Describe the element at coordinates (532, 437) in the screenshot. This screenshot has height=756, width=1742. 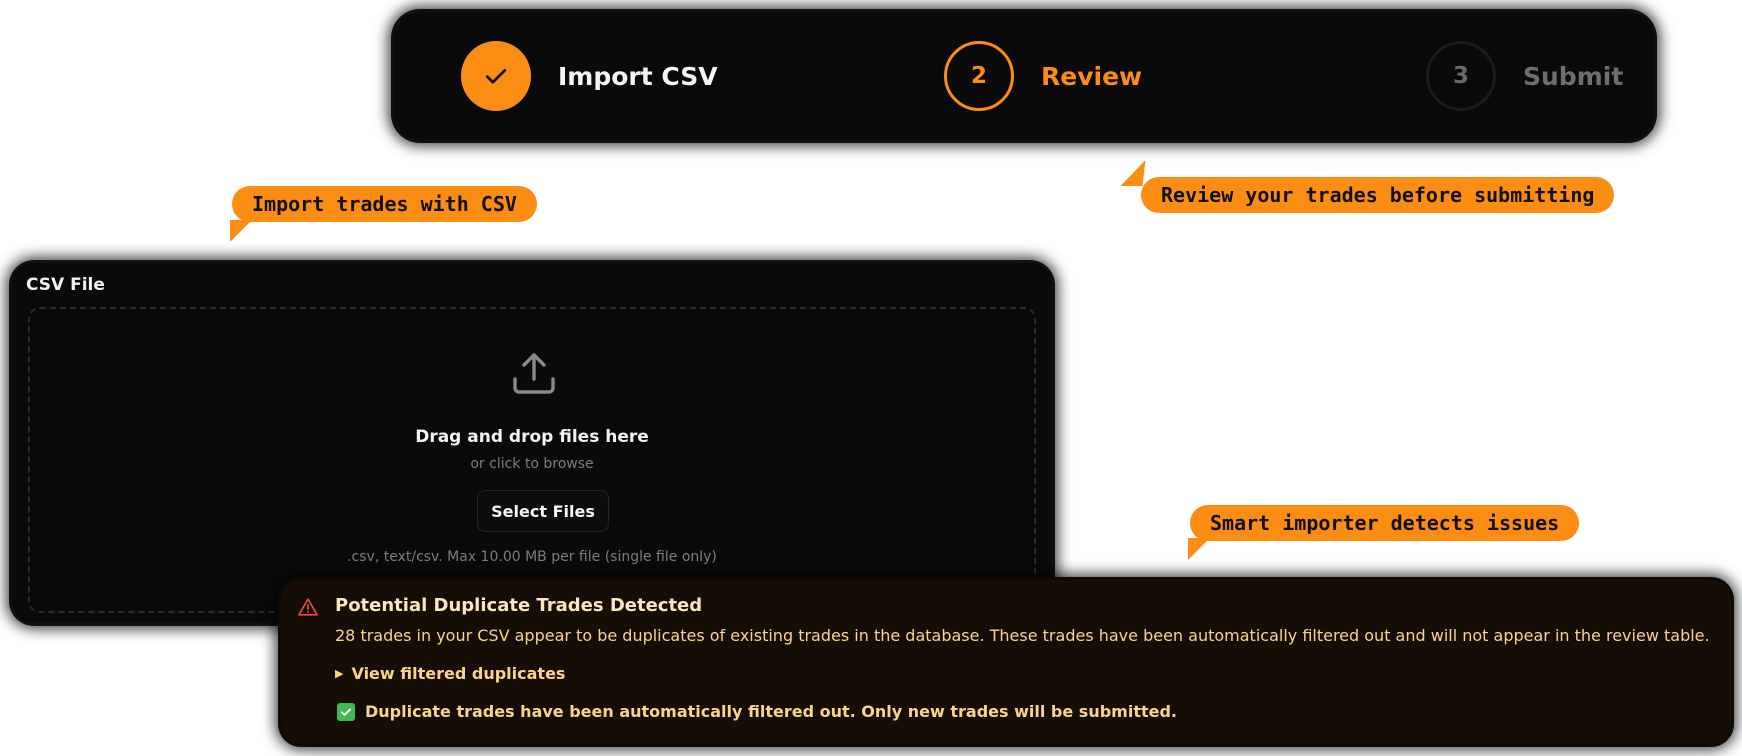
I see `dropzone-title: Drag and drop files here` at that location.